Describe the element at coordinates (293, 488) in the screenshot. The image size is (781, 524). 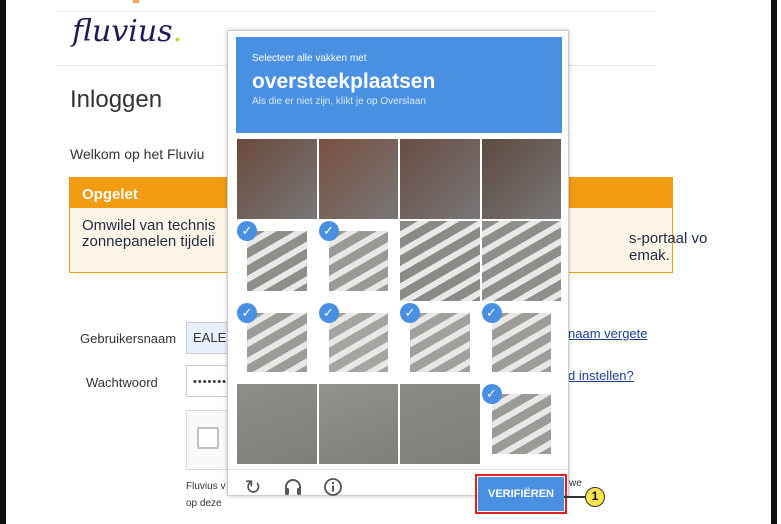
I see `headphones-icon` at that location.